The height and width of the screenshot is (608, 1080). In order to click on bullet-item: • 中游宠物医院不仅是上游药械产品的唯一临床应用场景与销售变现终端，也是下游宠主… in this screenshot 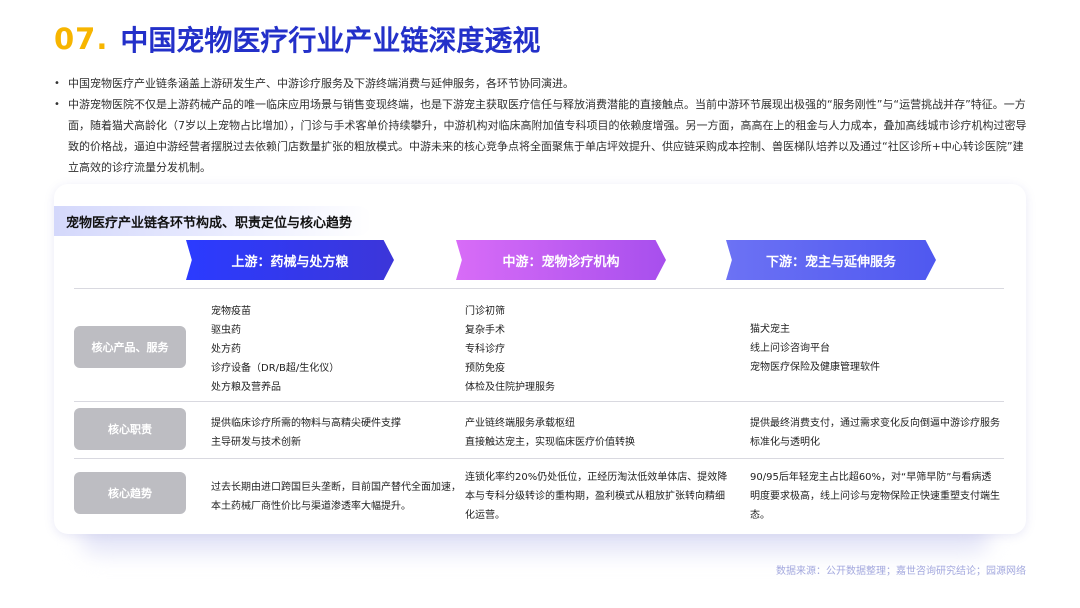, I will do `click(544, 136)`.